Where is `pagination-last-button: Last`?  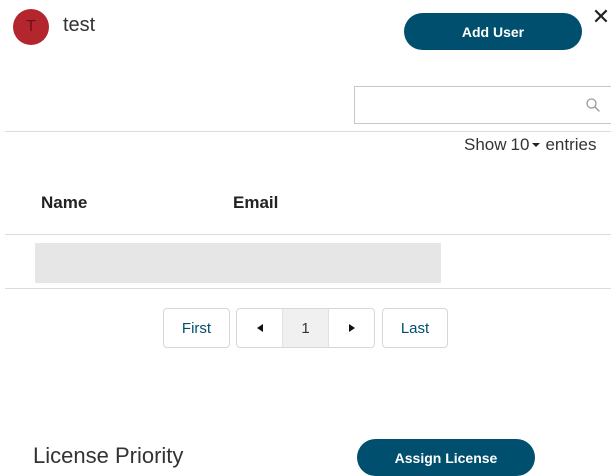 pagination-last-button: Last is located at coordinates (415, 328).